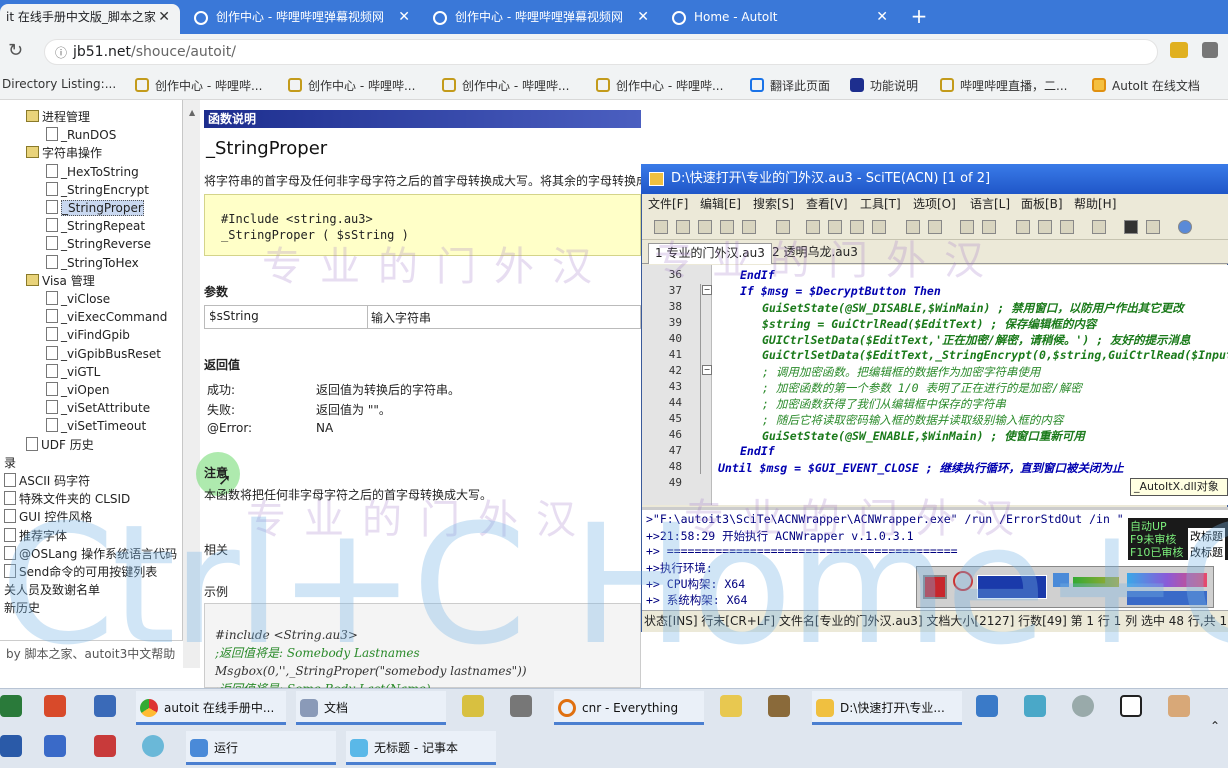  I want to click on chevron-up-icon: ⌃, so click(1215, 726).